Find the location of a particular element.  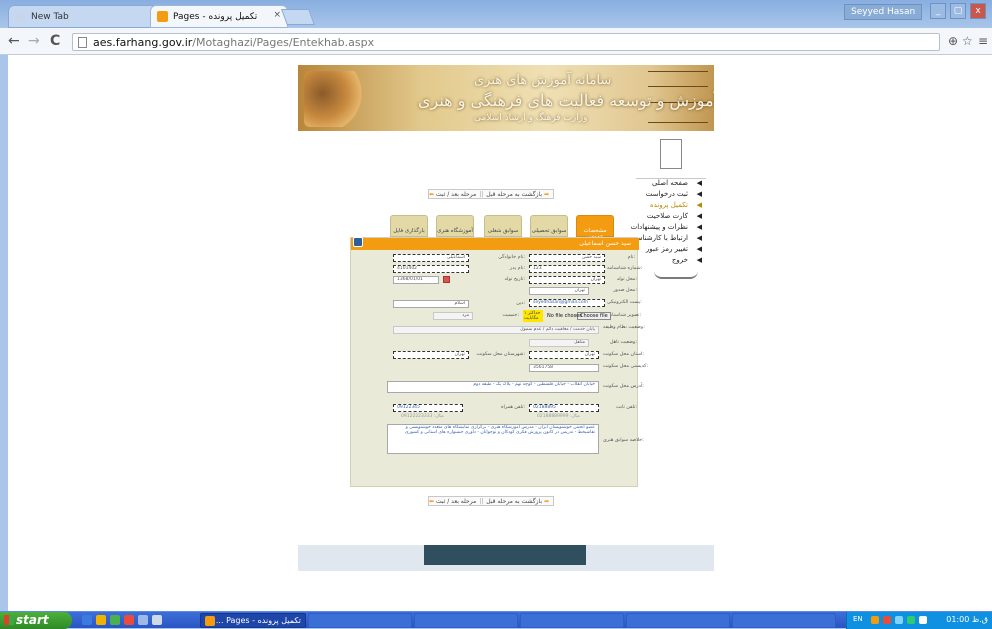

province-field: تهران is located at coordinates (564, 355).